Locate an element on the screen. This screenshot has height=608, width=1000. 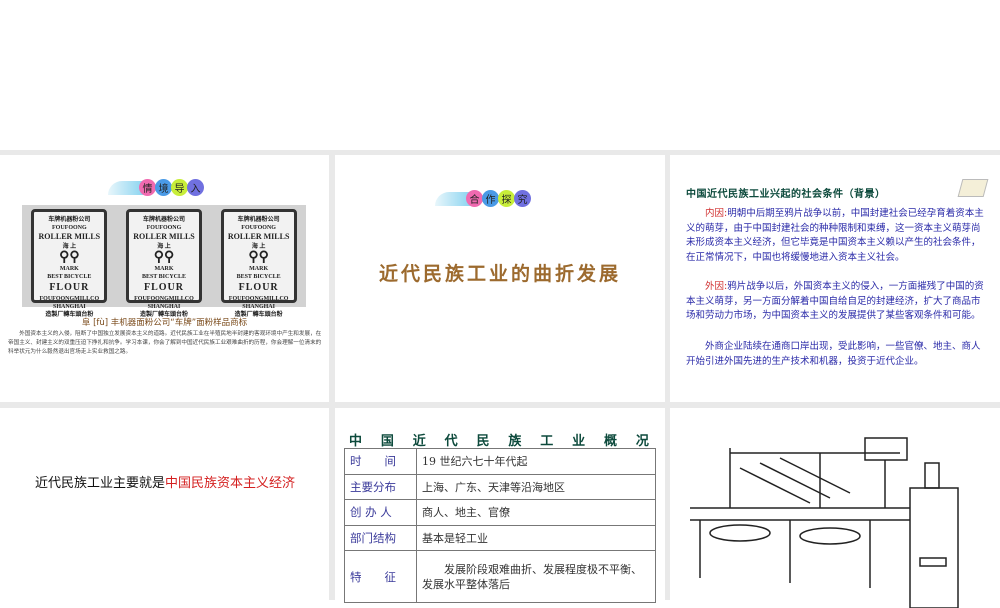
table-row: 创 办 人商人、地主、官僚 is located at coordinates (500, 512).